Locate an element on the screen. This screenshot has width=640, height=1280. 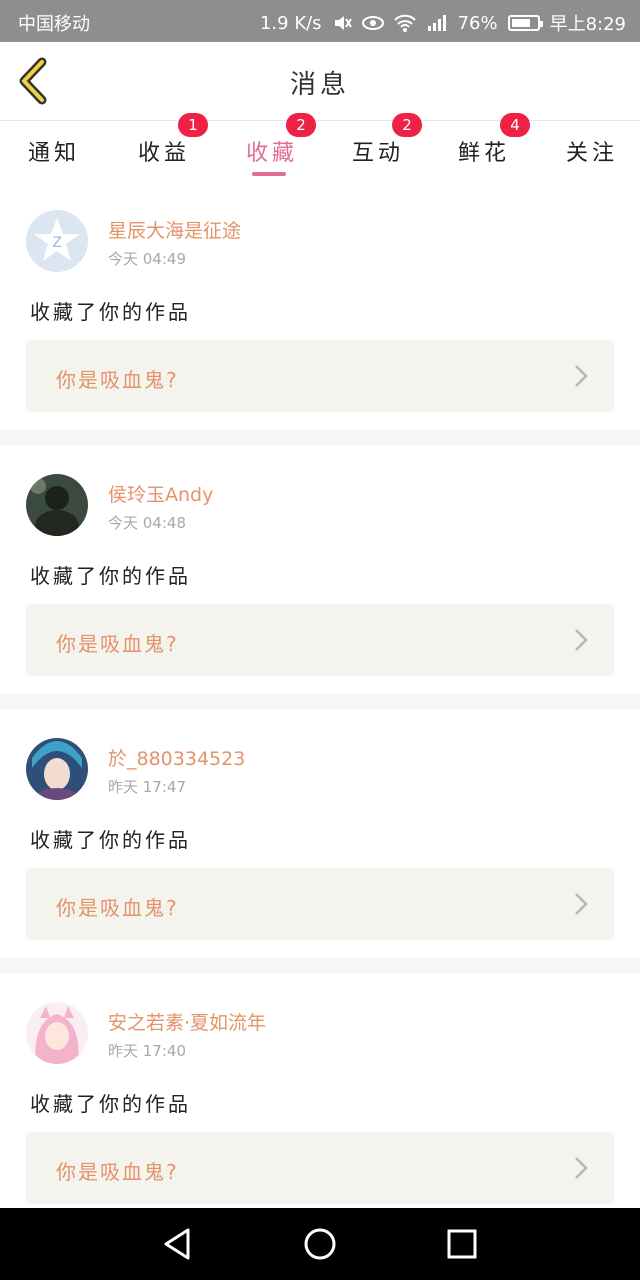
system-nav-bar is located at coordinates (320, 1244).